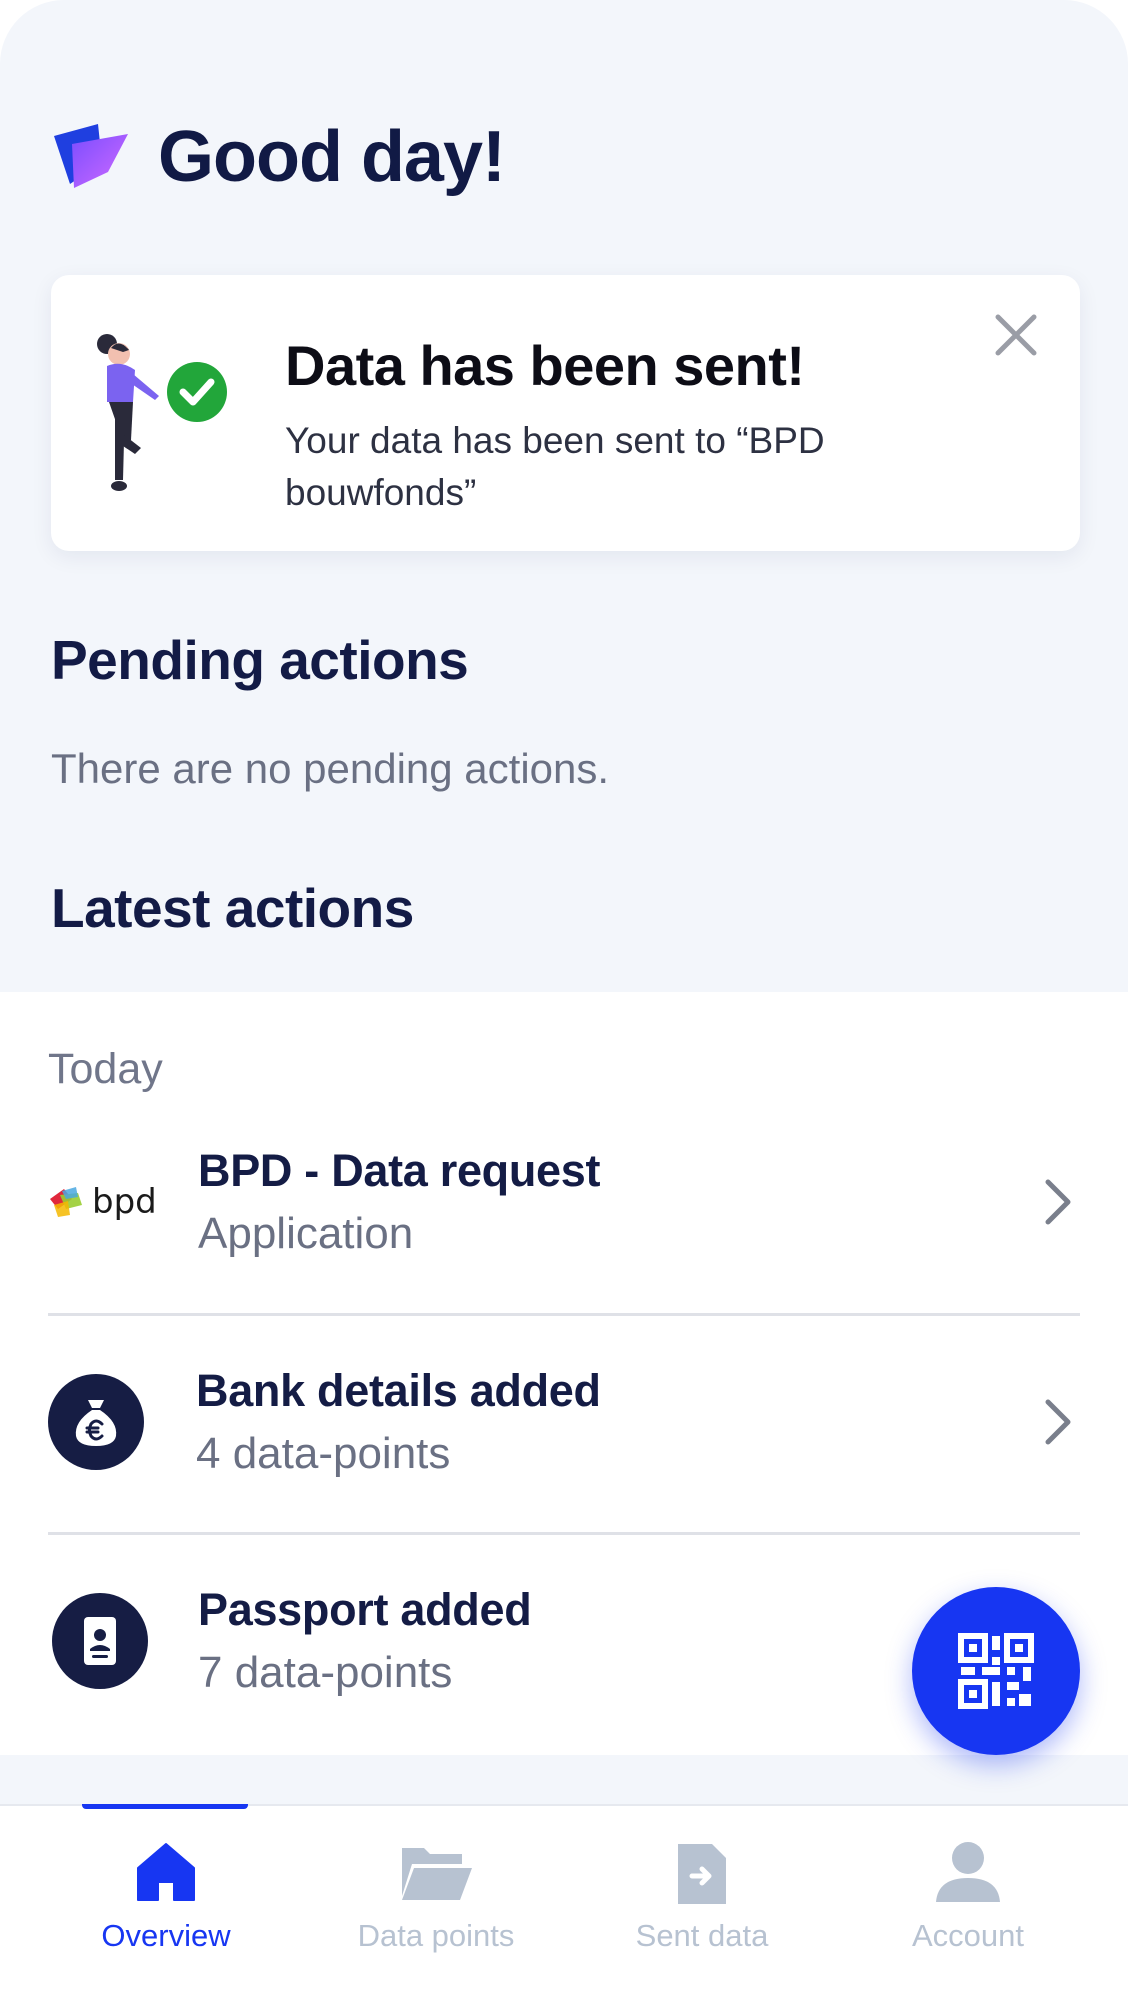 The width and height of the screenshot is (1128, 2003). I want to click on woman-success-illustration-icon, so click(162, 412).